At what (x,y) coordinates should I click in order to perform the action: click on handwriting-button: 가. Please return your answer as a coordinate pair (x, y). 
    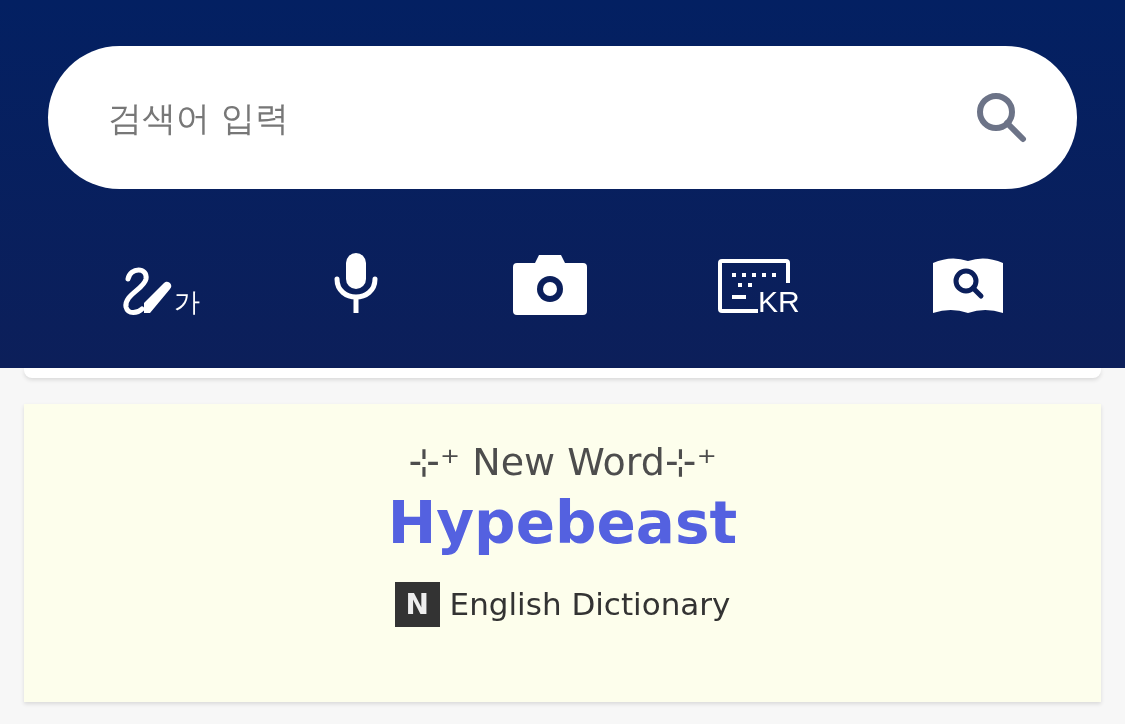
    Looking at the image, I should click on (160, 282).